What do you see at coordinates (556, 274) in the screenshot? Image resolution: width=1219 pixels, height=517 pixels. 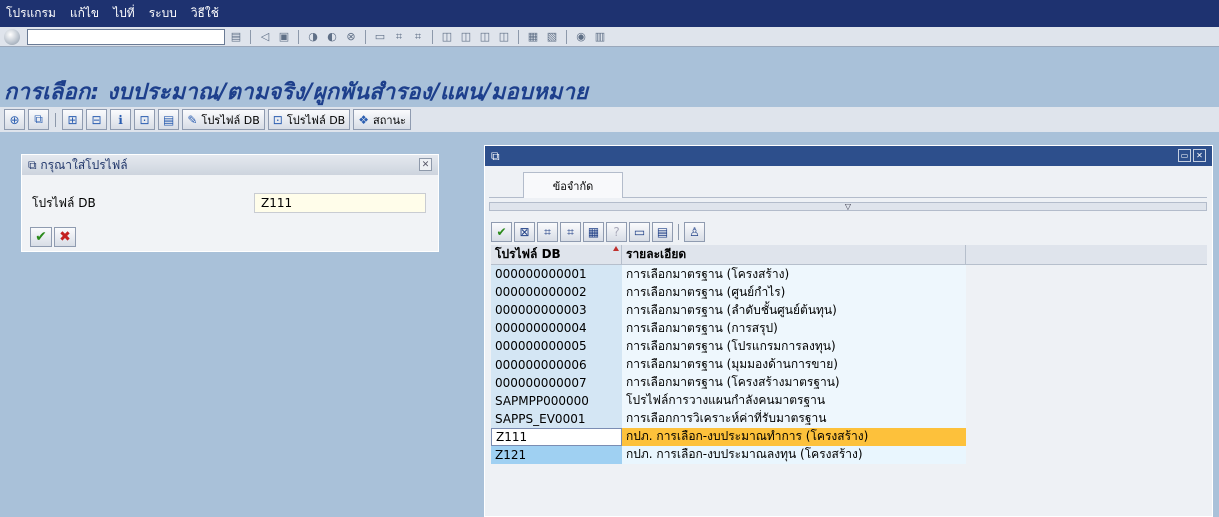 I see `profile-id-cell: 000000000001` at bounding box center [556, 274].